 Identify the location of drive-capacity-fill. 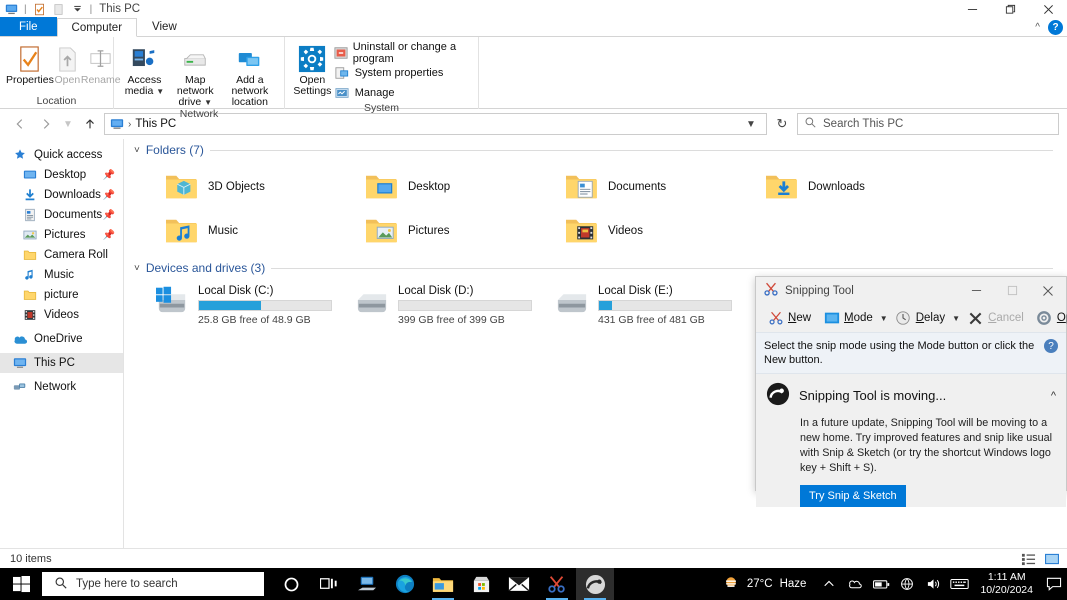
(606, 305).